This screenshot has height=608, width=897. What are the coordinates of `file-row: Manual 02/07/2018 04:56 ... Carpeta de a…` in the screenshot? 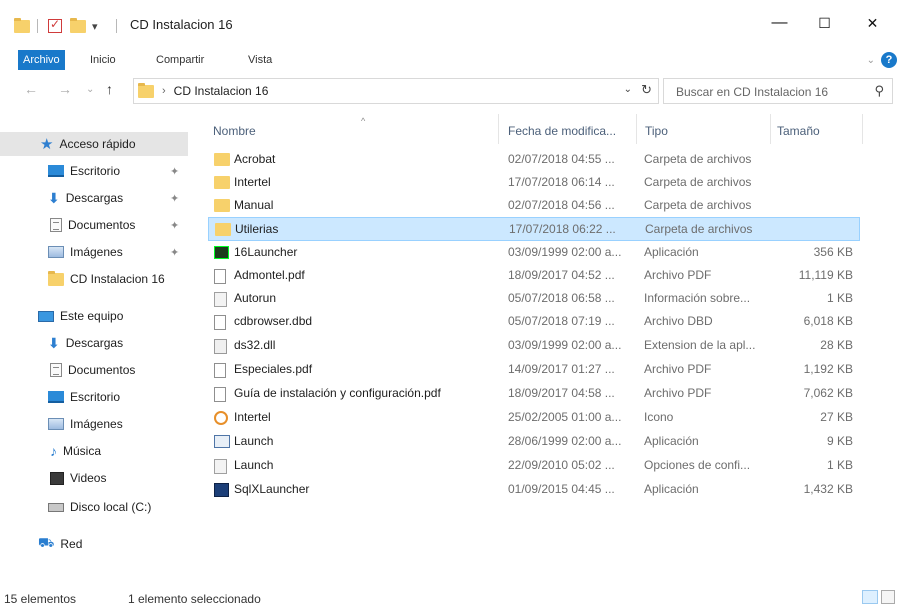 It's located at (534, 206).